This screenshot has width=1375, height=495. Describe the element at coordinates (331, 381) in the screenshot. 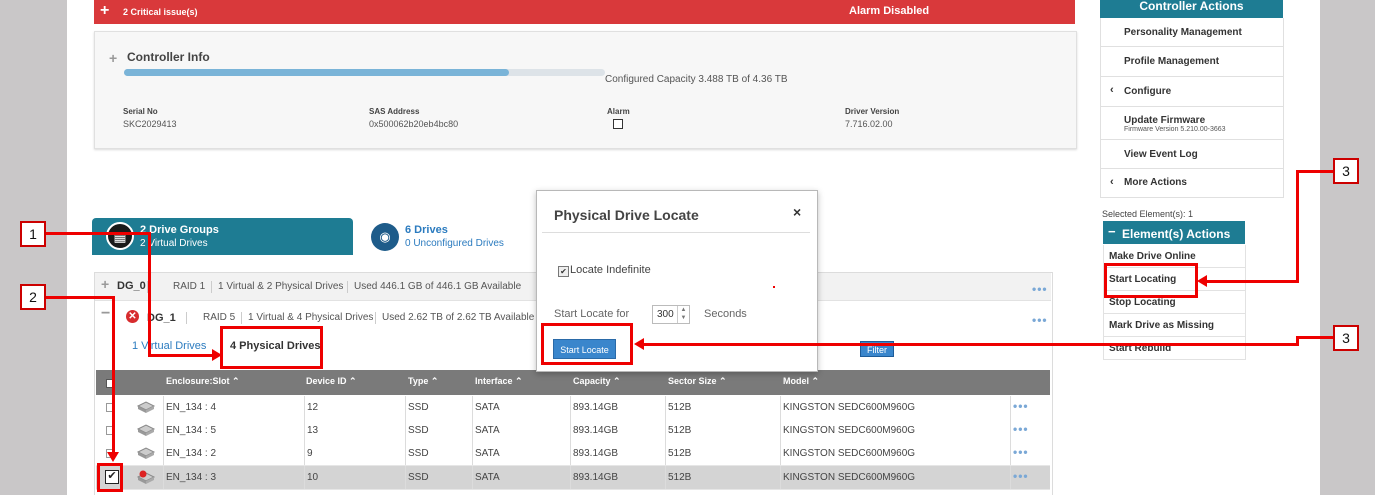

I see `column-header-device-id: Device ID ⌃` at that location.